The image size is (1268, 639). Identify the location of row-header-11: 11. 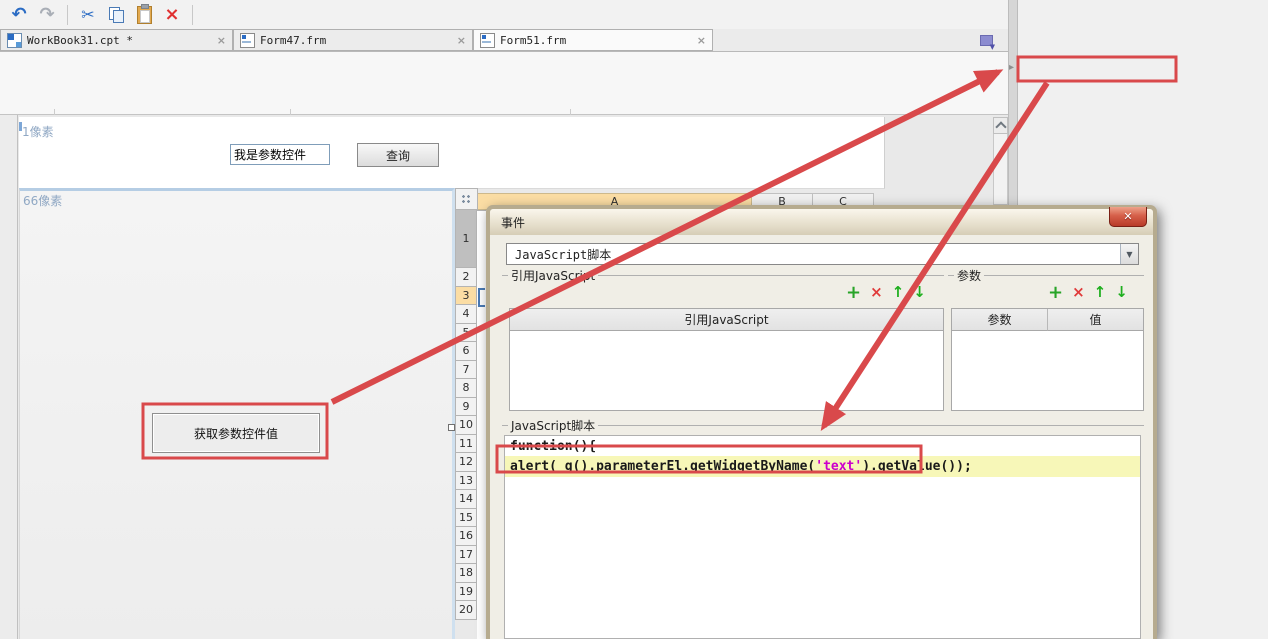
(466, 443).